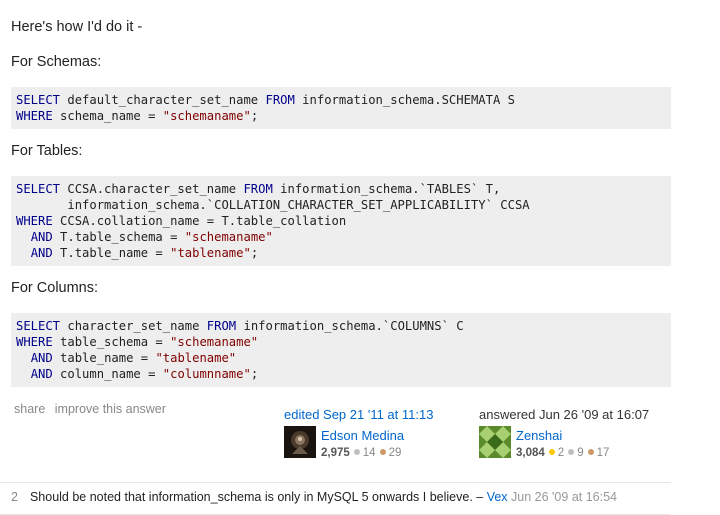  Describe the element at coordinates (539, 435) in the screenshot. I see `answerer-name-link: Zenshai` at that location.